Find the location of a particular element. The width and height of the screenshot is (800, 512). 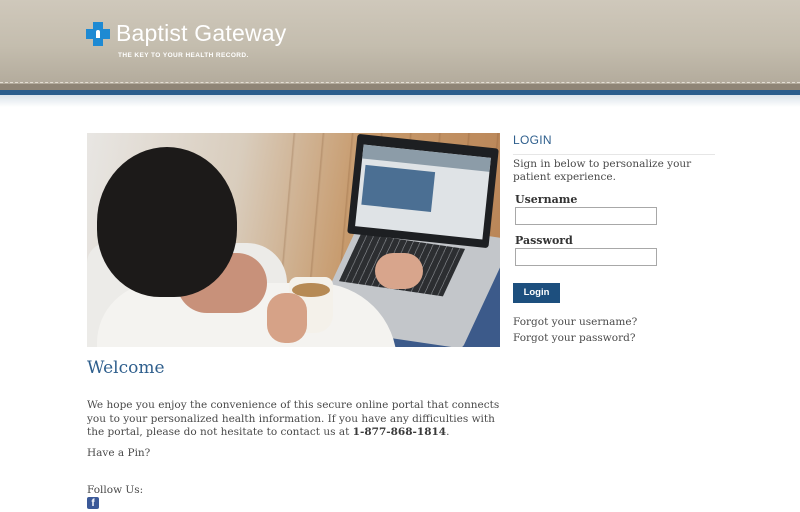

password-label: Password is located at coordinates (544, 240).